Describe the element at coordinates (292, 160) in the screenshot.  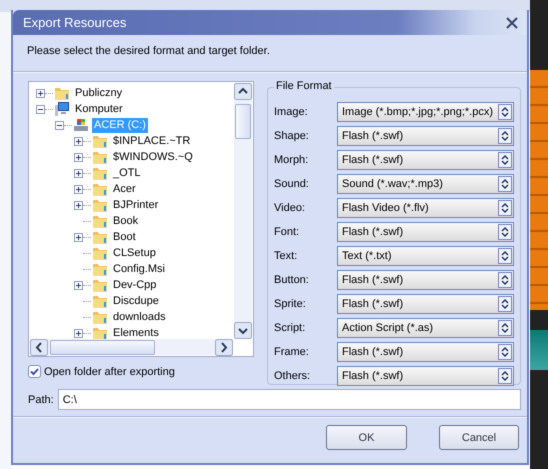
I see `format-label: Morph:` at that location.